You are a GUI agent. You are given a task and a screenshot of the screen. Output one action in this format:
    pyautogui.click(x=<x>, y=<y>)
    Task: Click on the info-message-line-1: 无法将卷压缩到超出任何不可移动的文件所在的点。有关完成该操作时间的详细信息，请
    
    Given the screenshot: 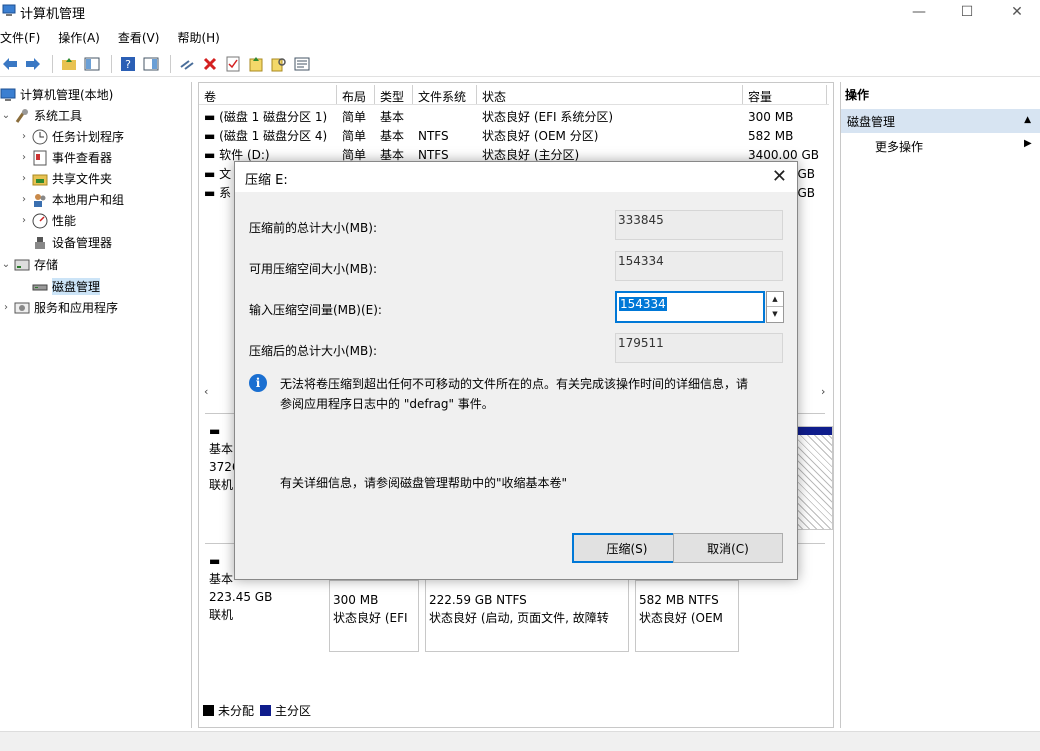 What is the action you would take?
    pyautogui.click(x=514, y=384)
    